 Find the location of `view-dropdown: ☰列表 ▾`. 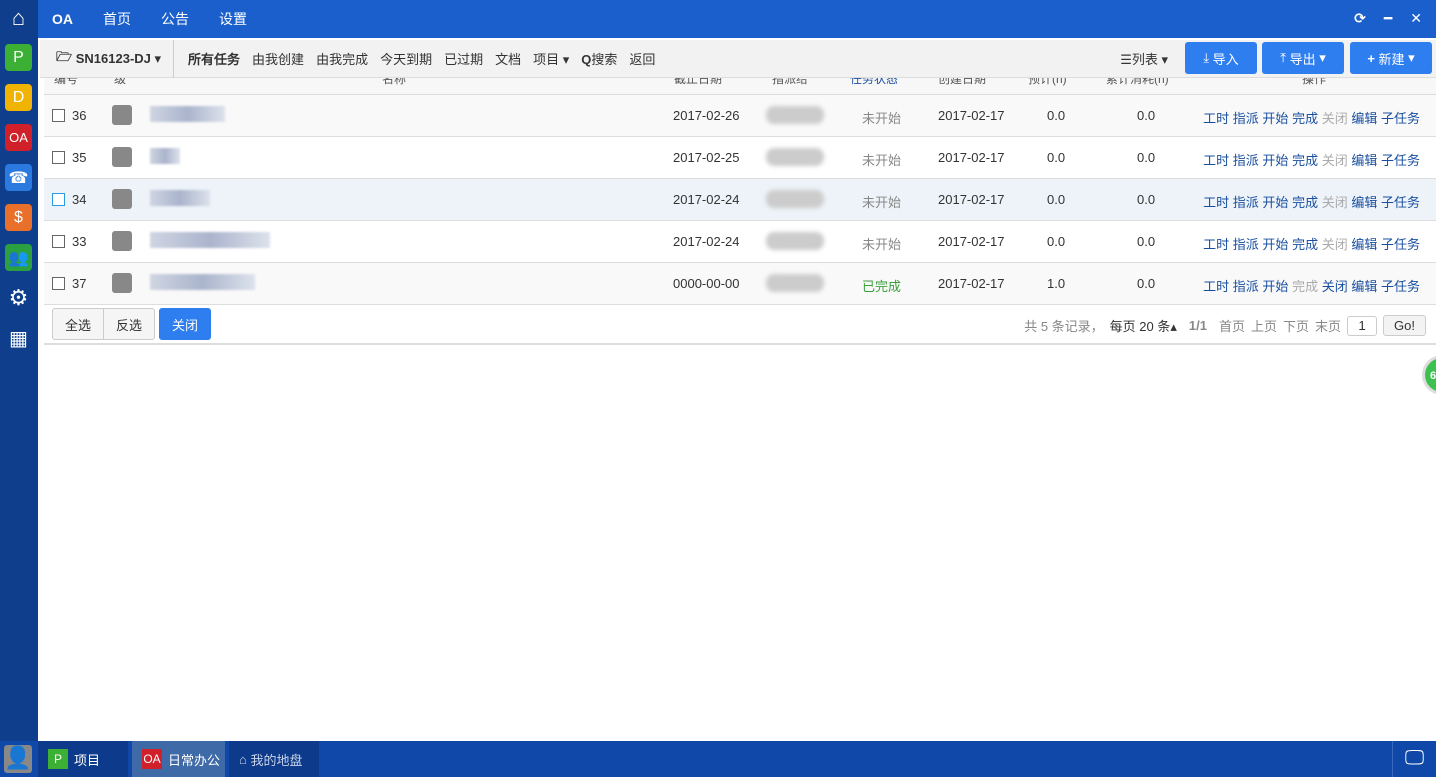

view-dropdown: ☰列表 ▾ is located at coordinates (1144, 58).